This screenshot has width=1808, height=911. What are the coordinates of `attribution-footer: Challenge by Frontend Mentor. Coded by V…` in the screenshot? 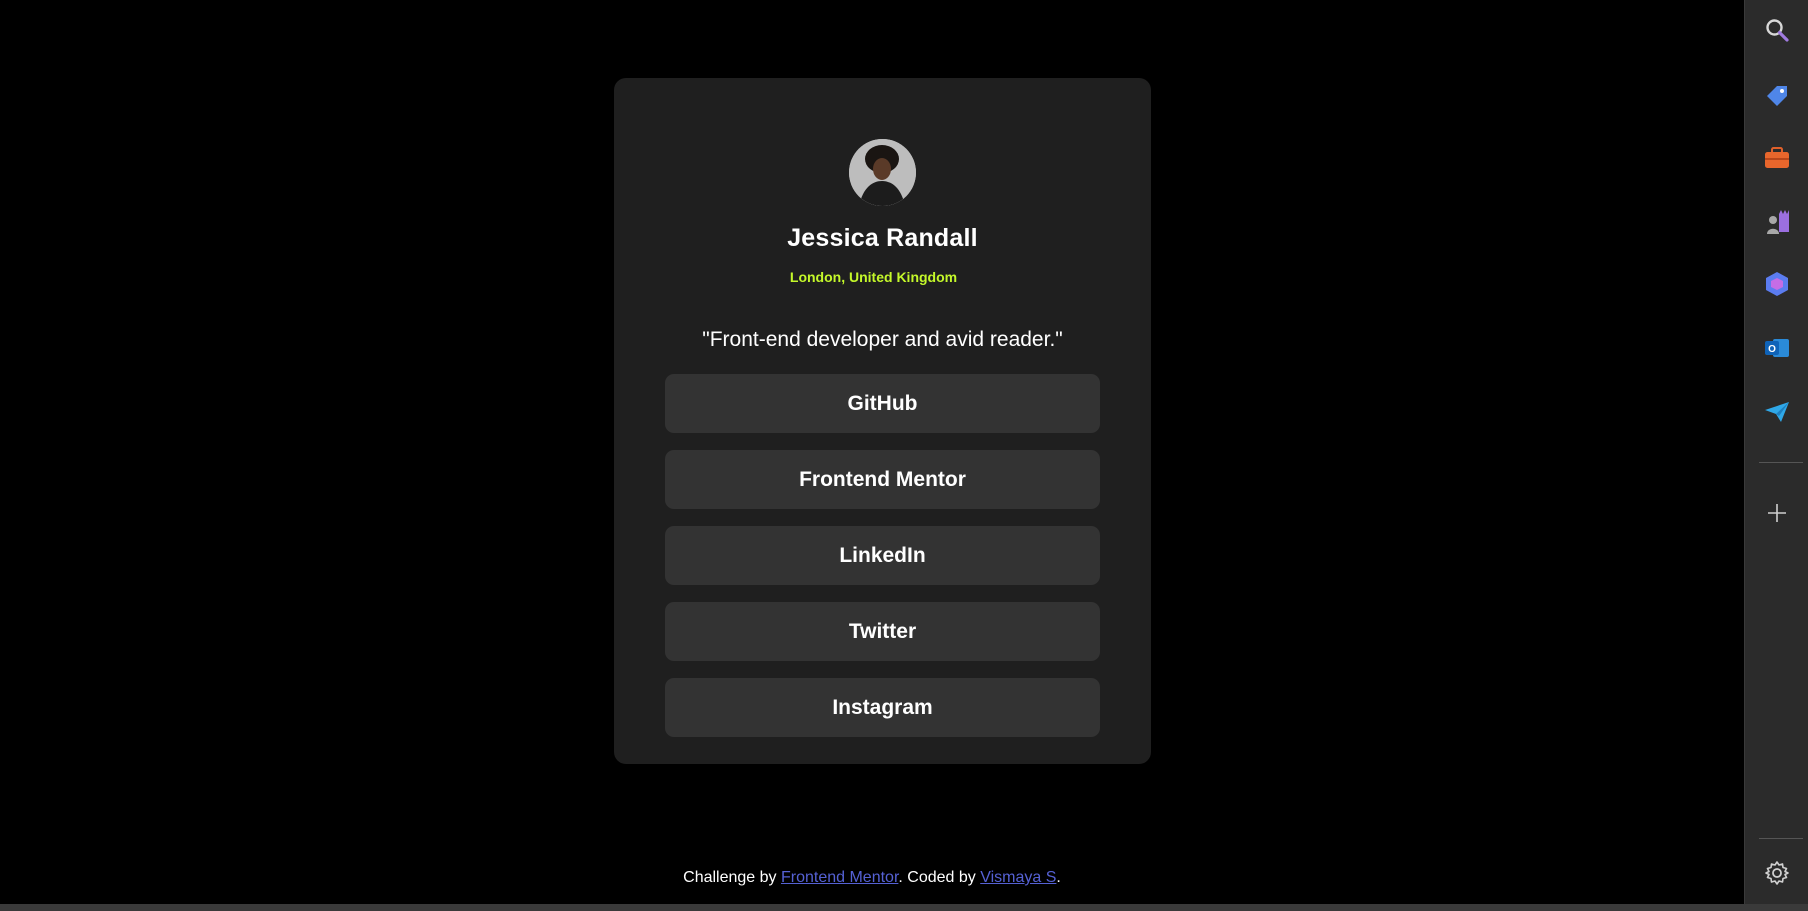 It's located at (872, 878).